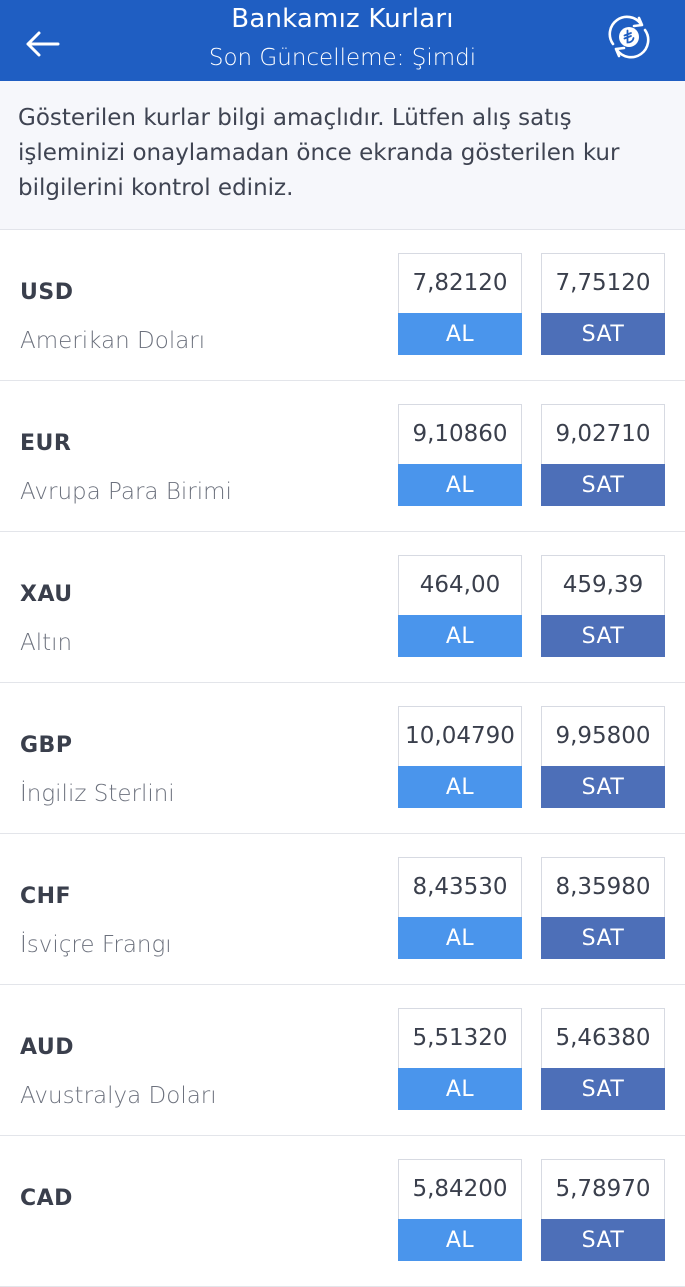  I want to click on buy-rate-button: 464,00 AL, so click(460, 606).